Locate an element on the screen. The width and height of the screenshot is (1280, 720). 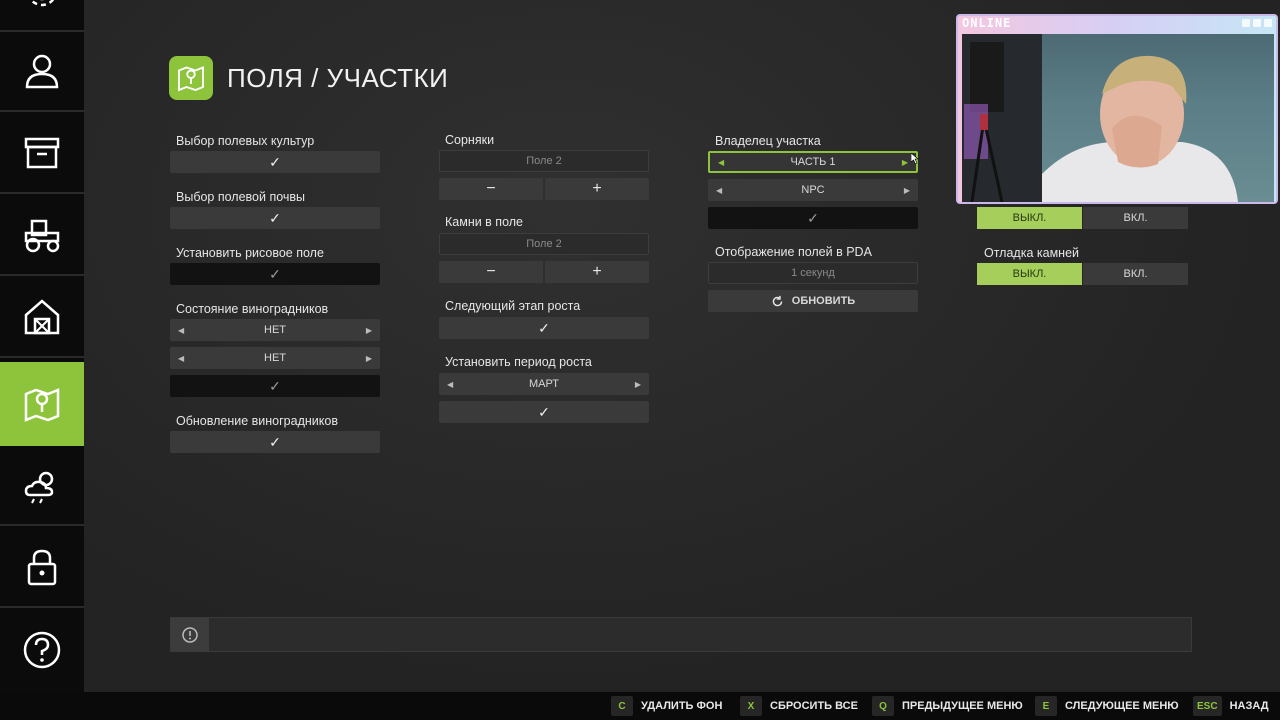
toggle1-on-option: ВКЛ. is located at coordinates (1135, 218).